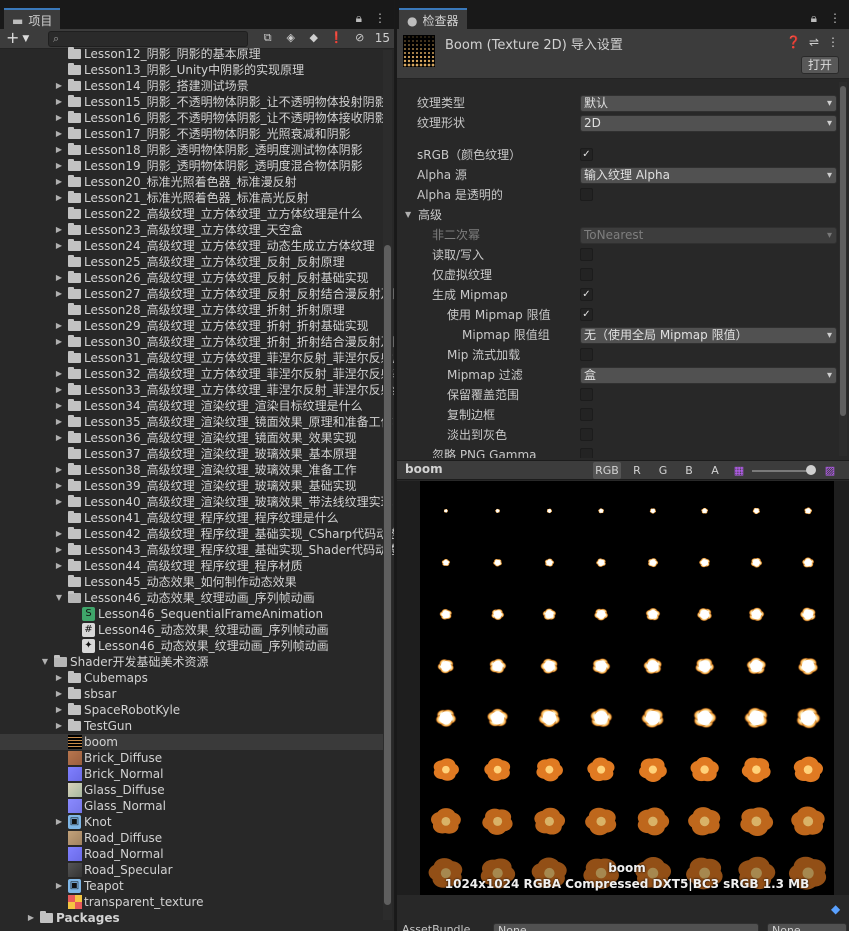  What do you see at coordinates (191, 678) in the screenshot?
I see `tree-item: ▶ Cubemaps` at bounding box center [191, 678].